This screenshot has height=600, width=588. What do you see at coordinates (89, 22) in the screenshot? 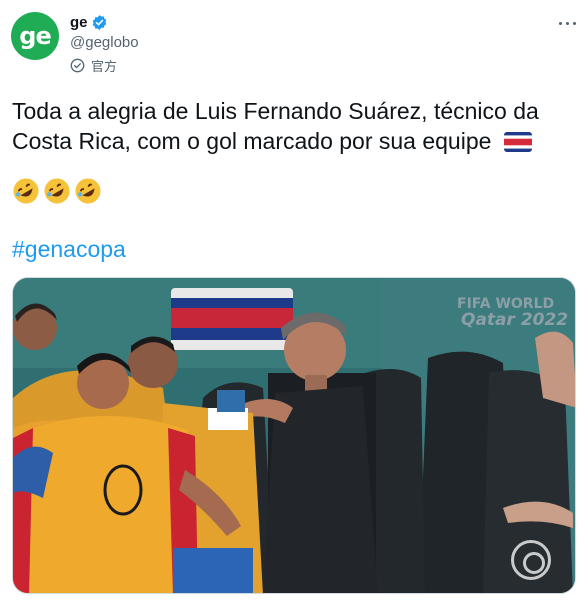
I see `author-name-row: ge` at bounding box center [89, 22].